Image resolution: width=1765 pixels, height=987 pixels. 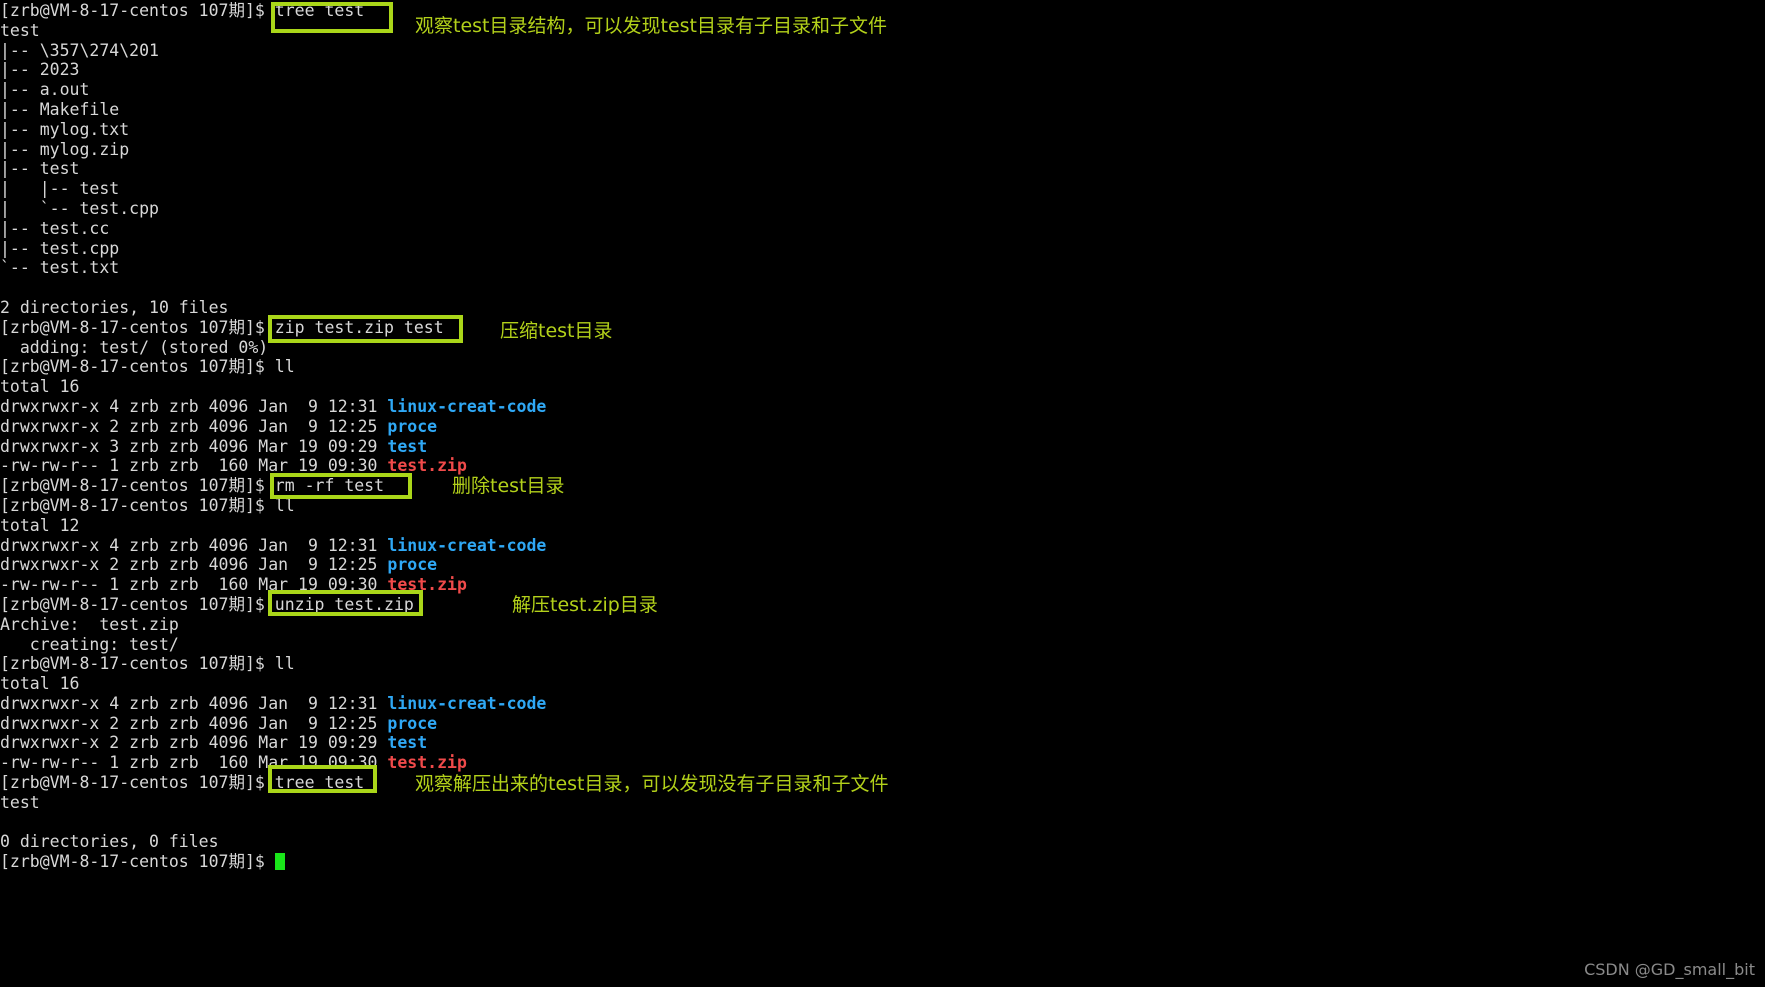 I want to click on terminal-line: test, so click(x=882, y=803).